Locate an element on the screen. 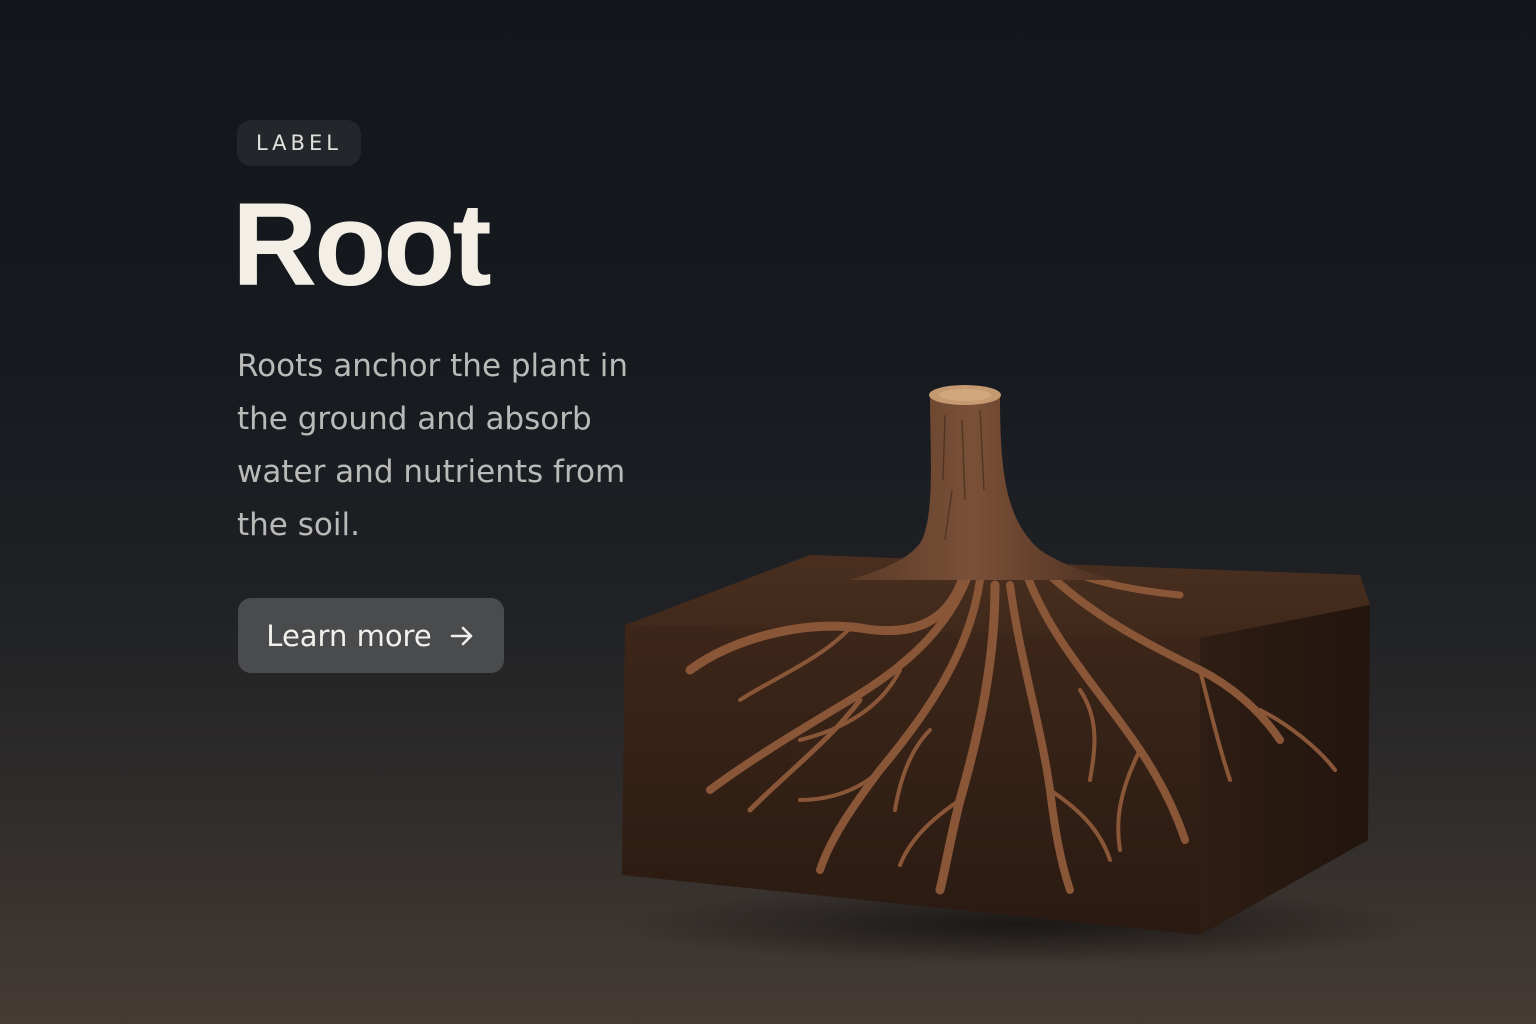 Image resolution: width=1536 pixels, height=1024 pixels. learn-more-button: Learn more is located at coordinates (371, 635).